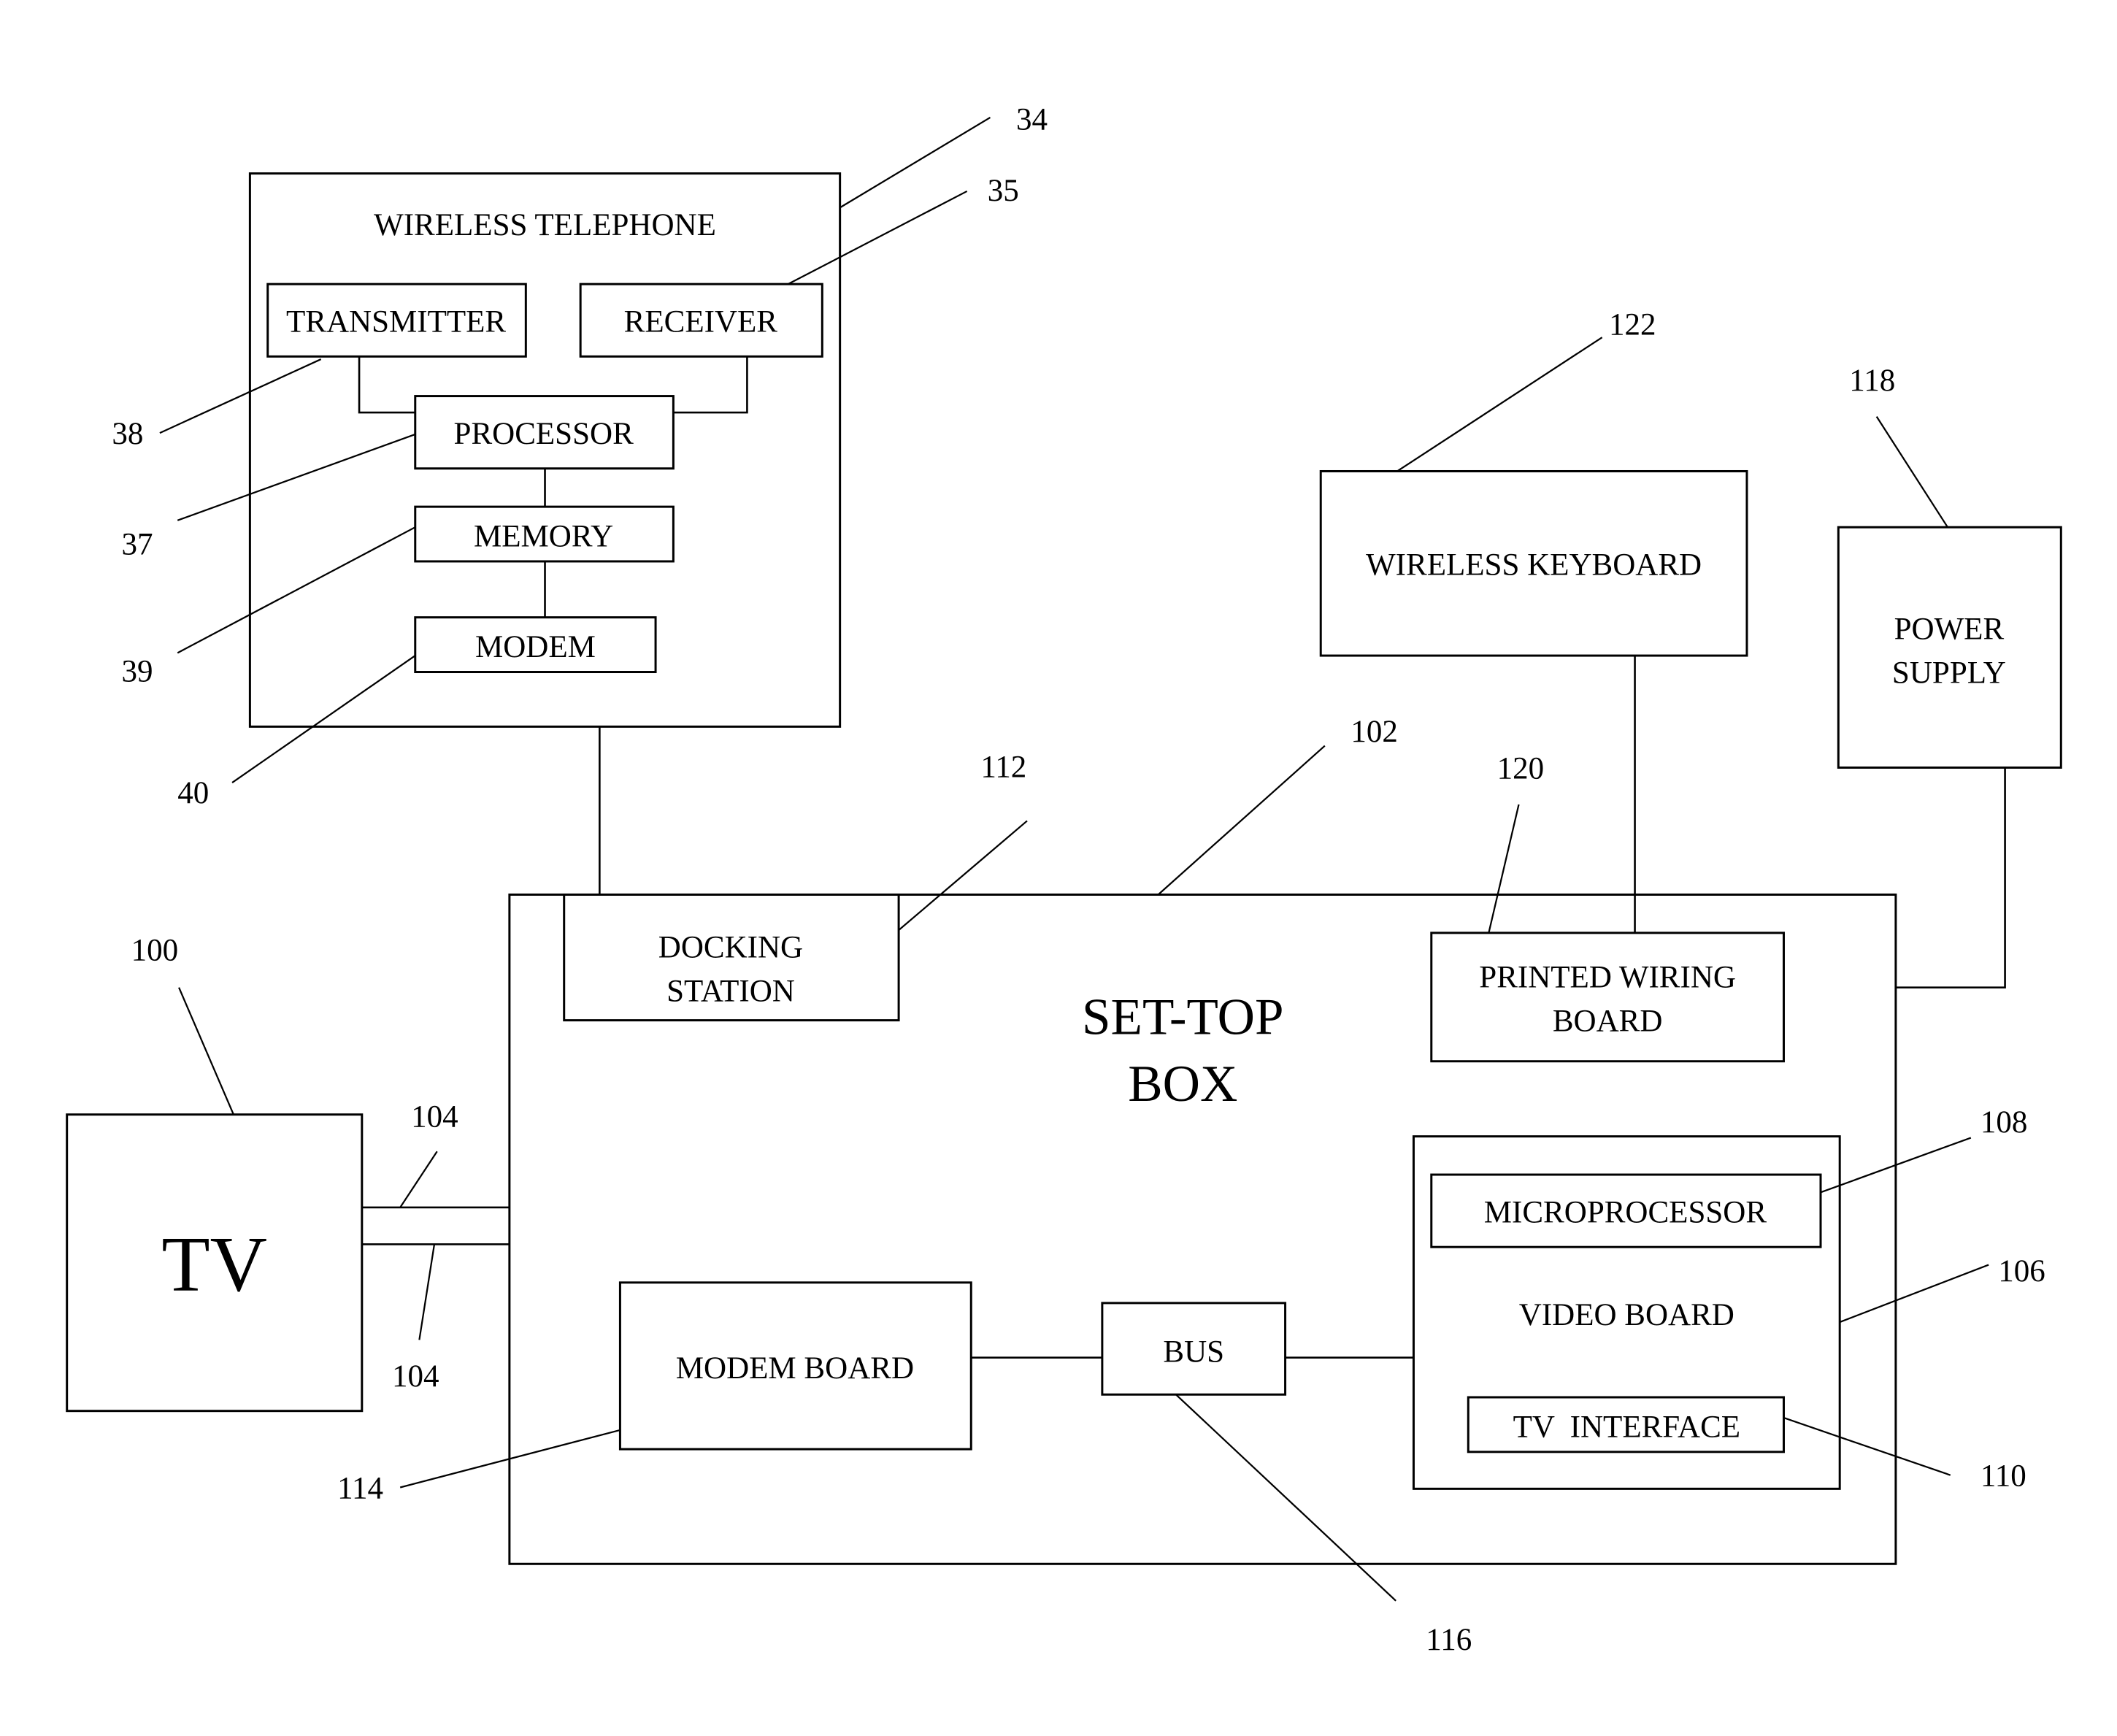  I want to click on receiver-processor-wire, so click(710, 385).